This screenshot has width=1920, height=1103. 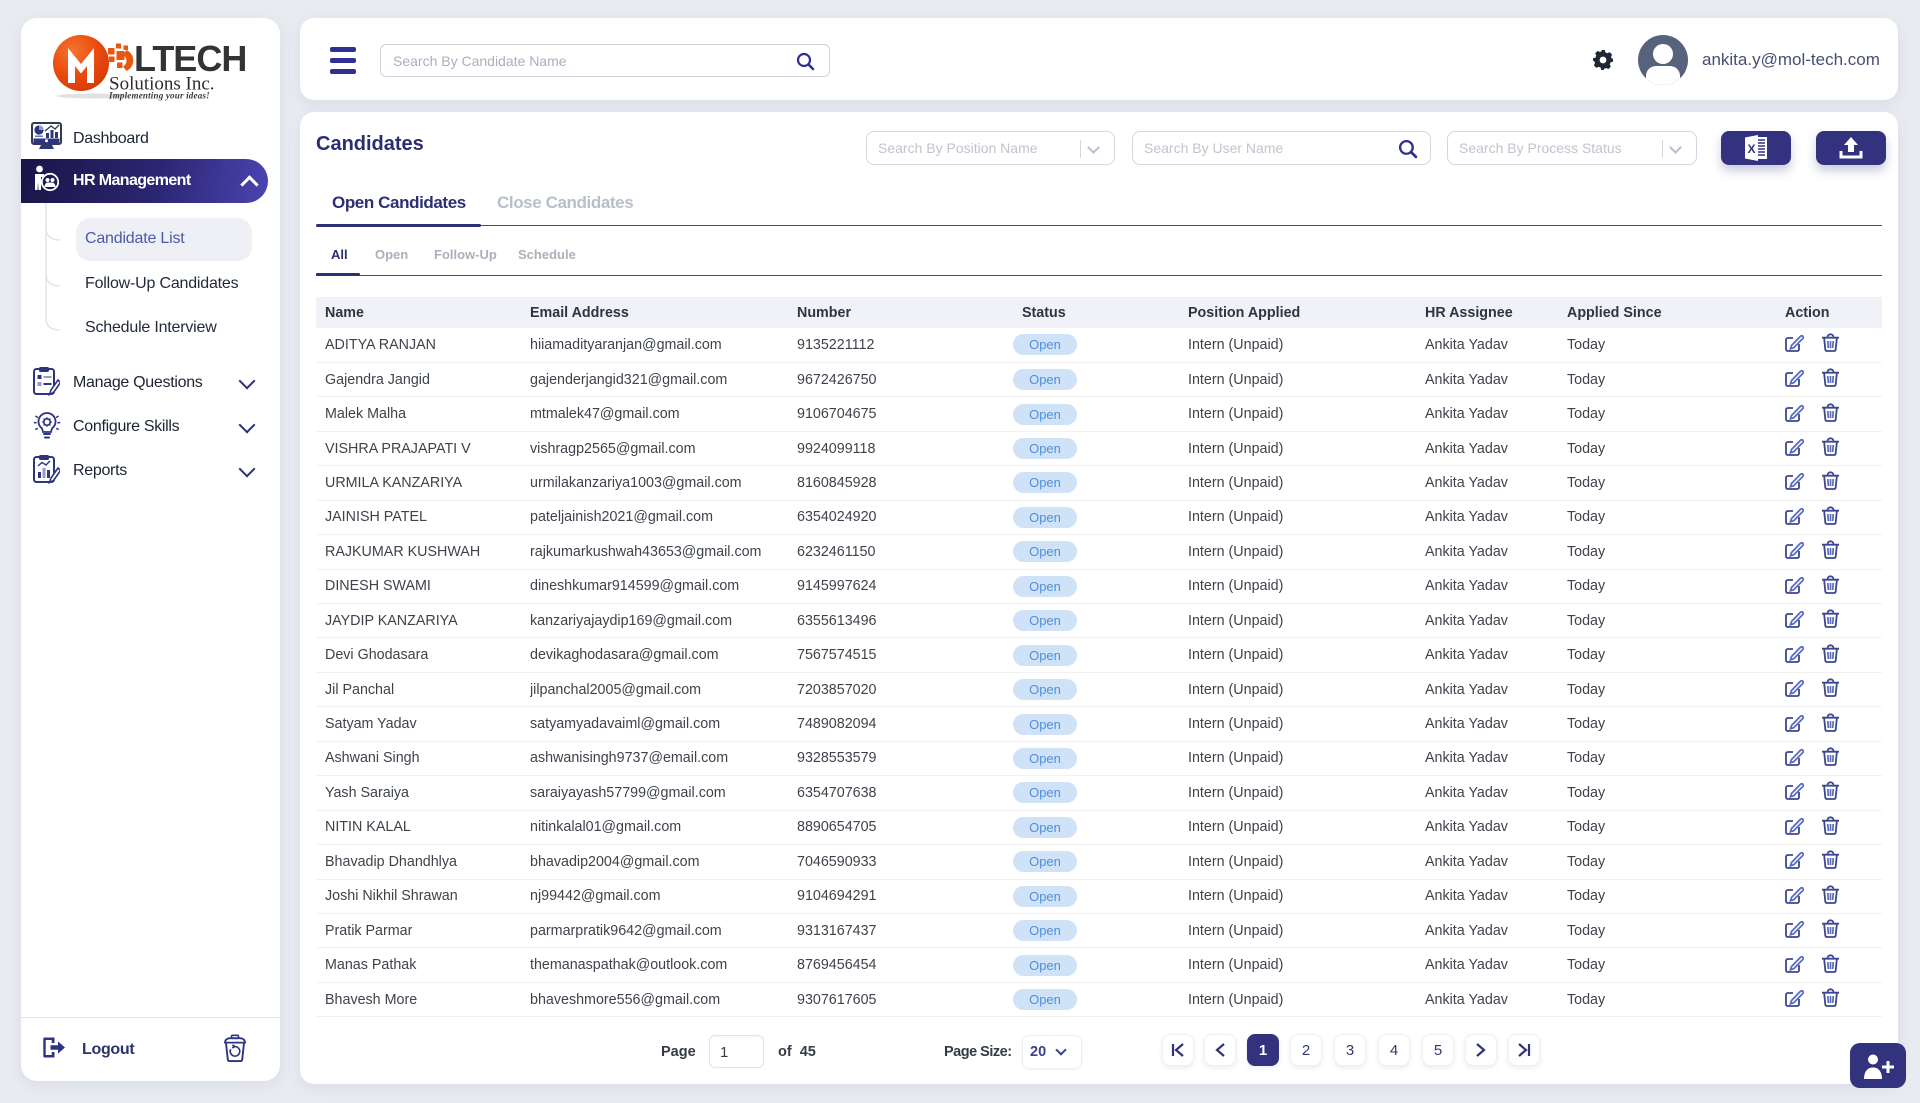 I want to click on svg-text: X, so click(x=1752, y=149).